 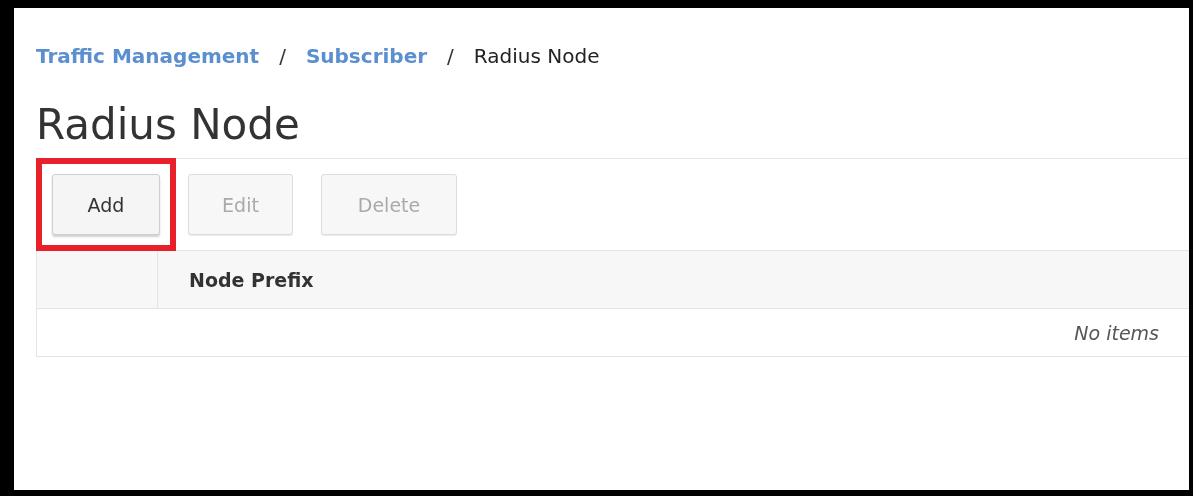 What do you see at coordinates (366, 56) in the screenshot?
I see `breadcrumb-link: Subscriber` at bounding box center [366, 56].